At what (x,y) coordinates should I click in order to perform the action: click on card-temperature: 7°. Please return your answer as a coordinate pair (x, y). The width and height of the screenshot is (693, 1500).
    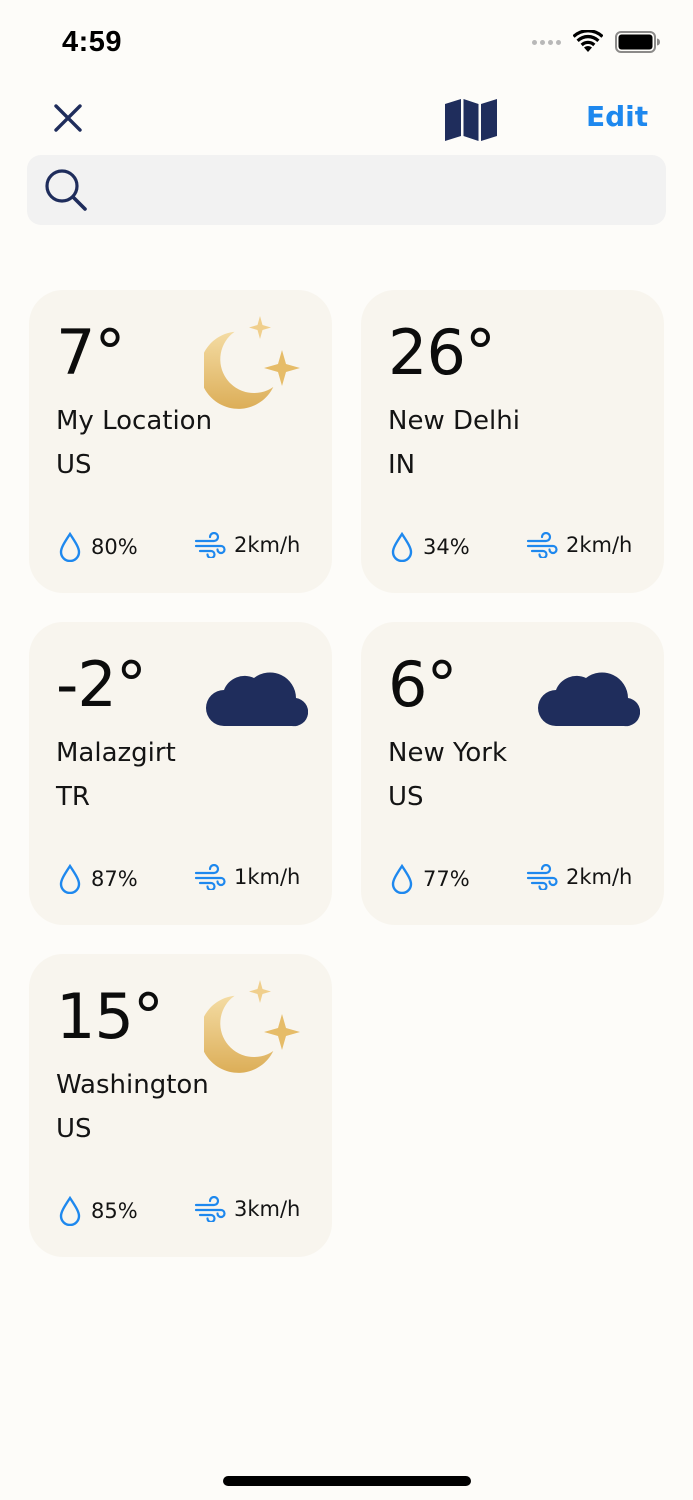
    Looking at the image, I should click on (90, 352).